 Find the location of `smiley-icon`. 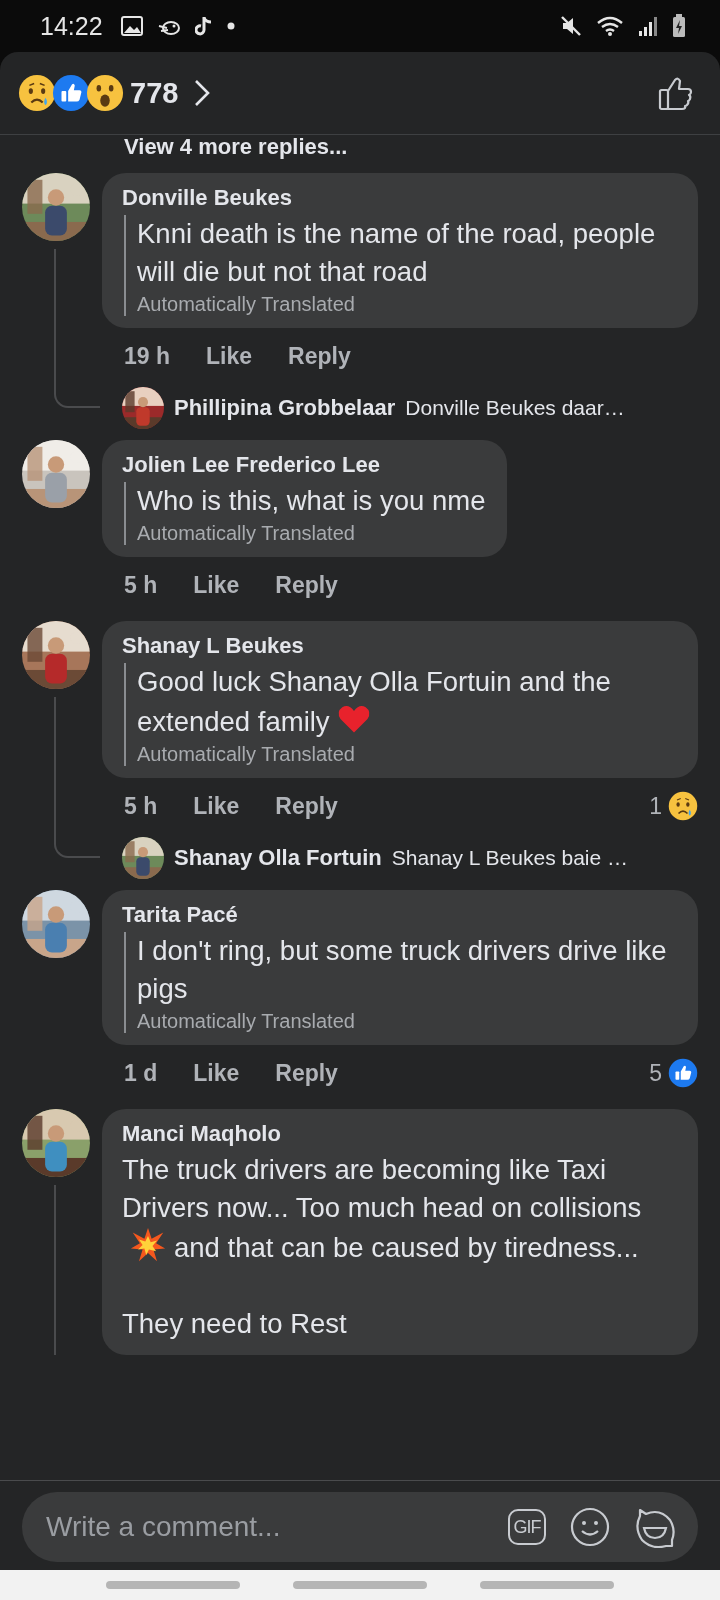

smiley-icon is located at coordinates (590, 1527).